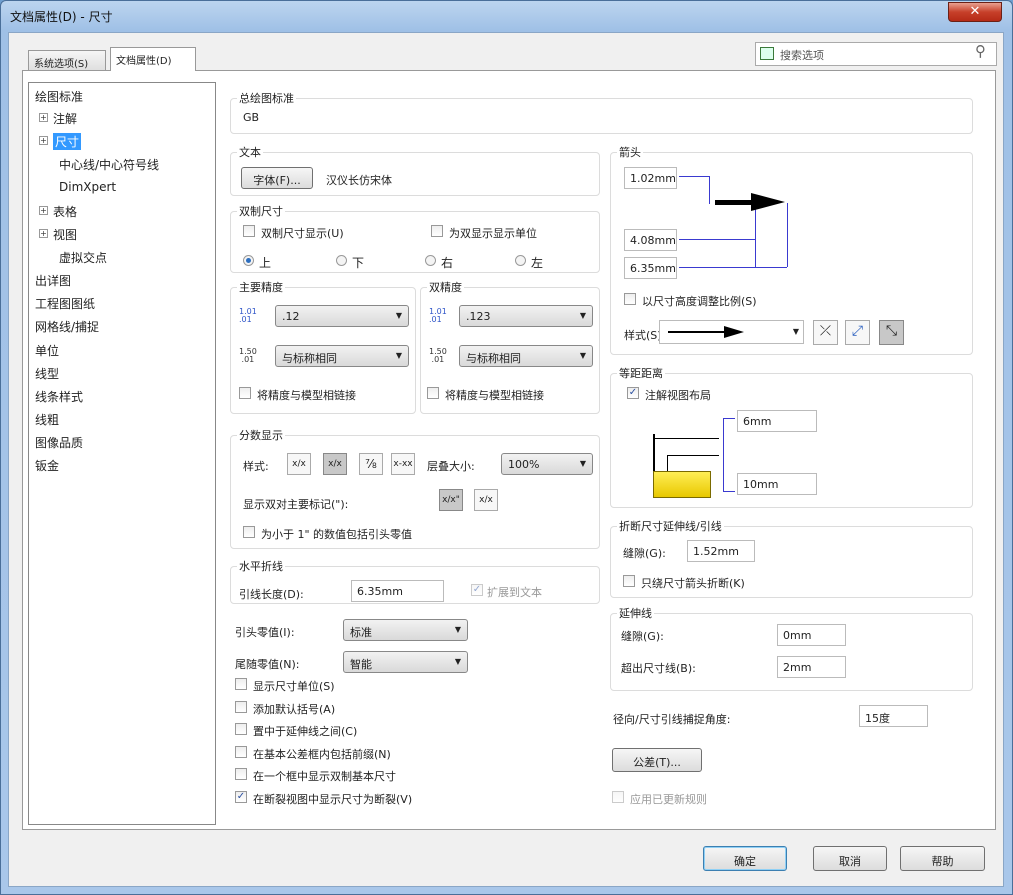 The image size is (1013, 895). Describe the element at coordinates (698, 332) in the screenshot. I see `arrow-style-preview` at that location.